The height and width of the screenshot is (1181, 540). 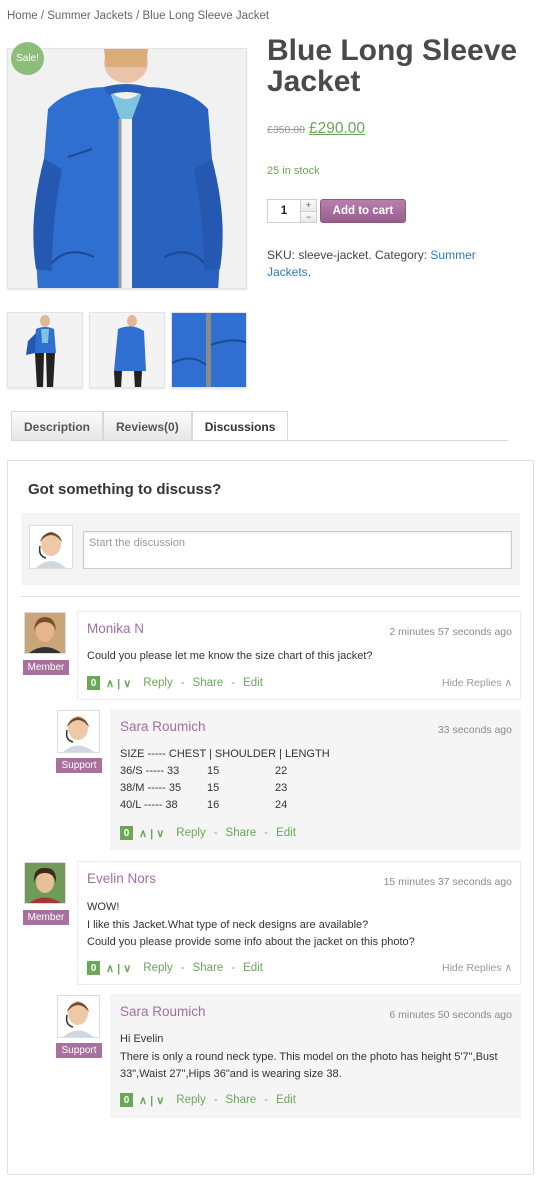 What do you see at coordinates (450, 1015) in the screenshot?
I see `comment-time: 6 minutes 50 seconds ago` at bounding box center [450, 1015].